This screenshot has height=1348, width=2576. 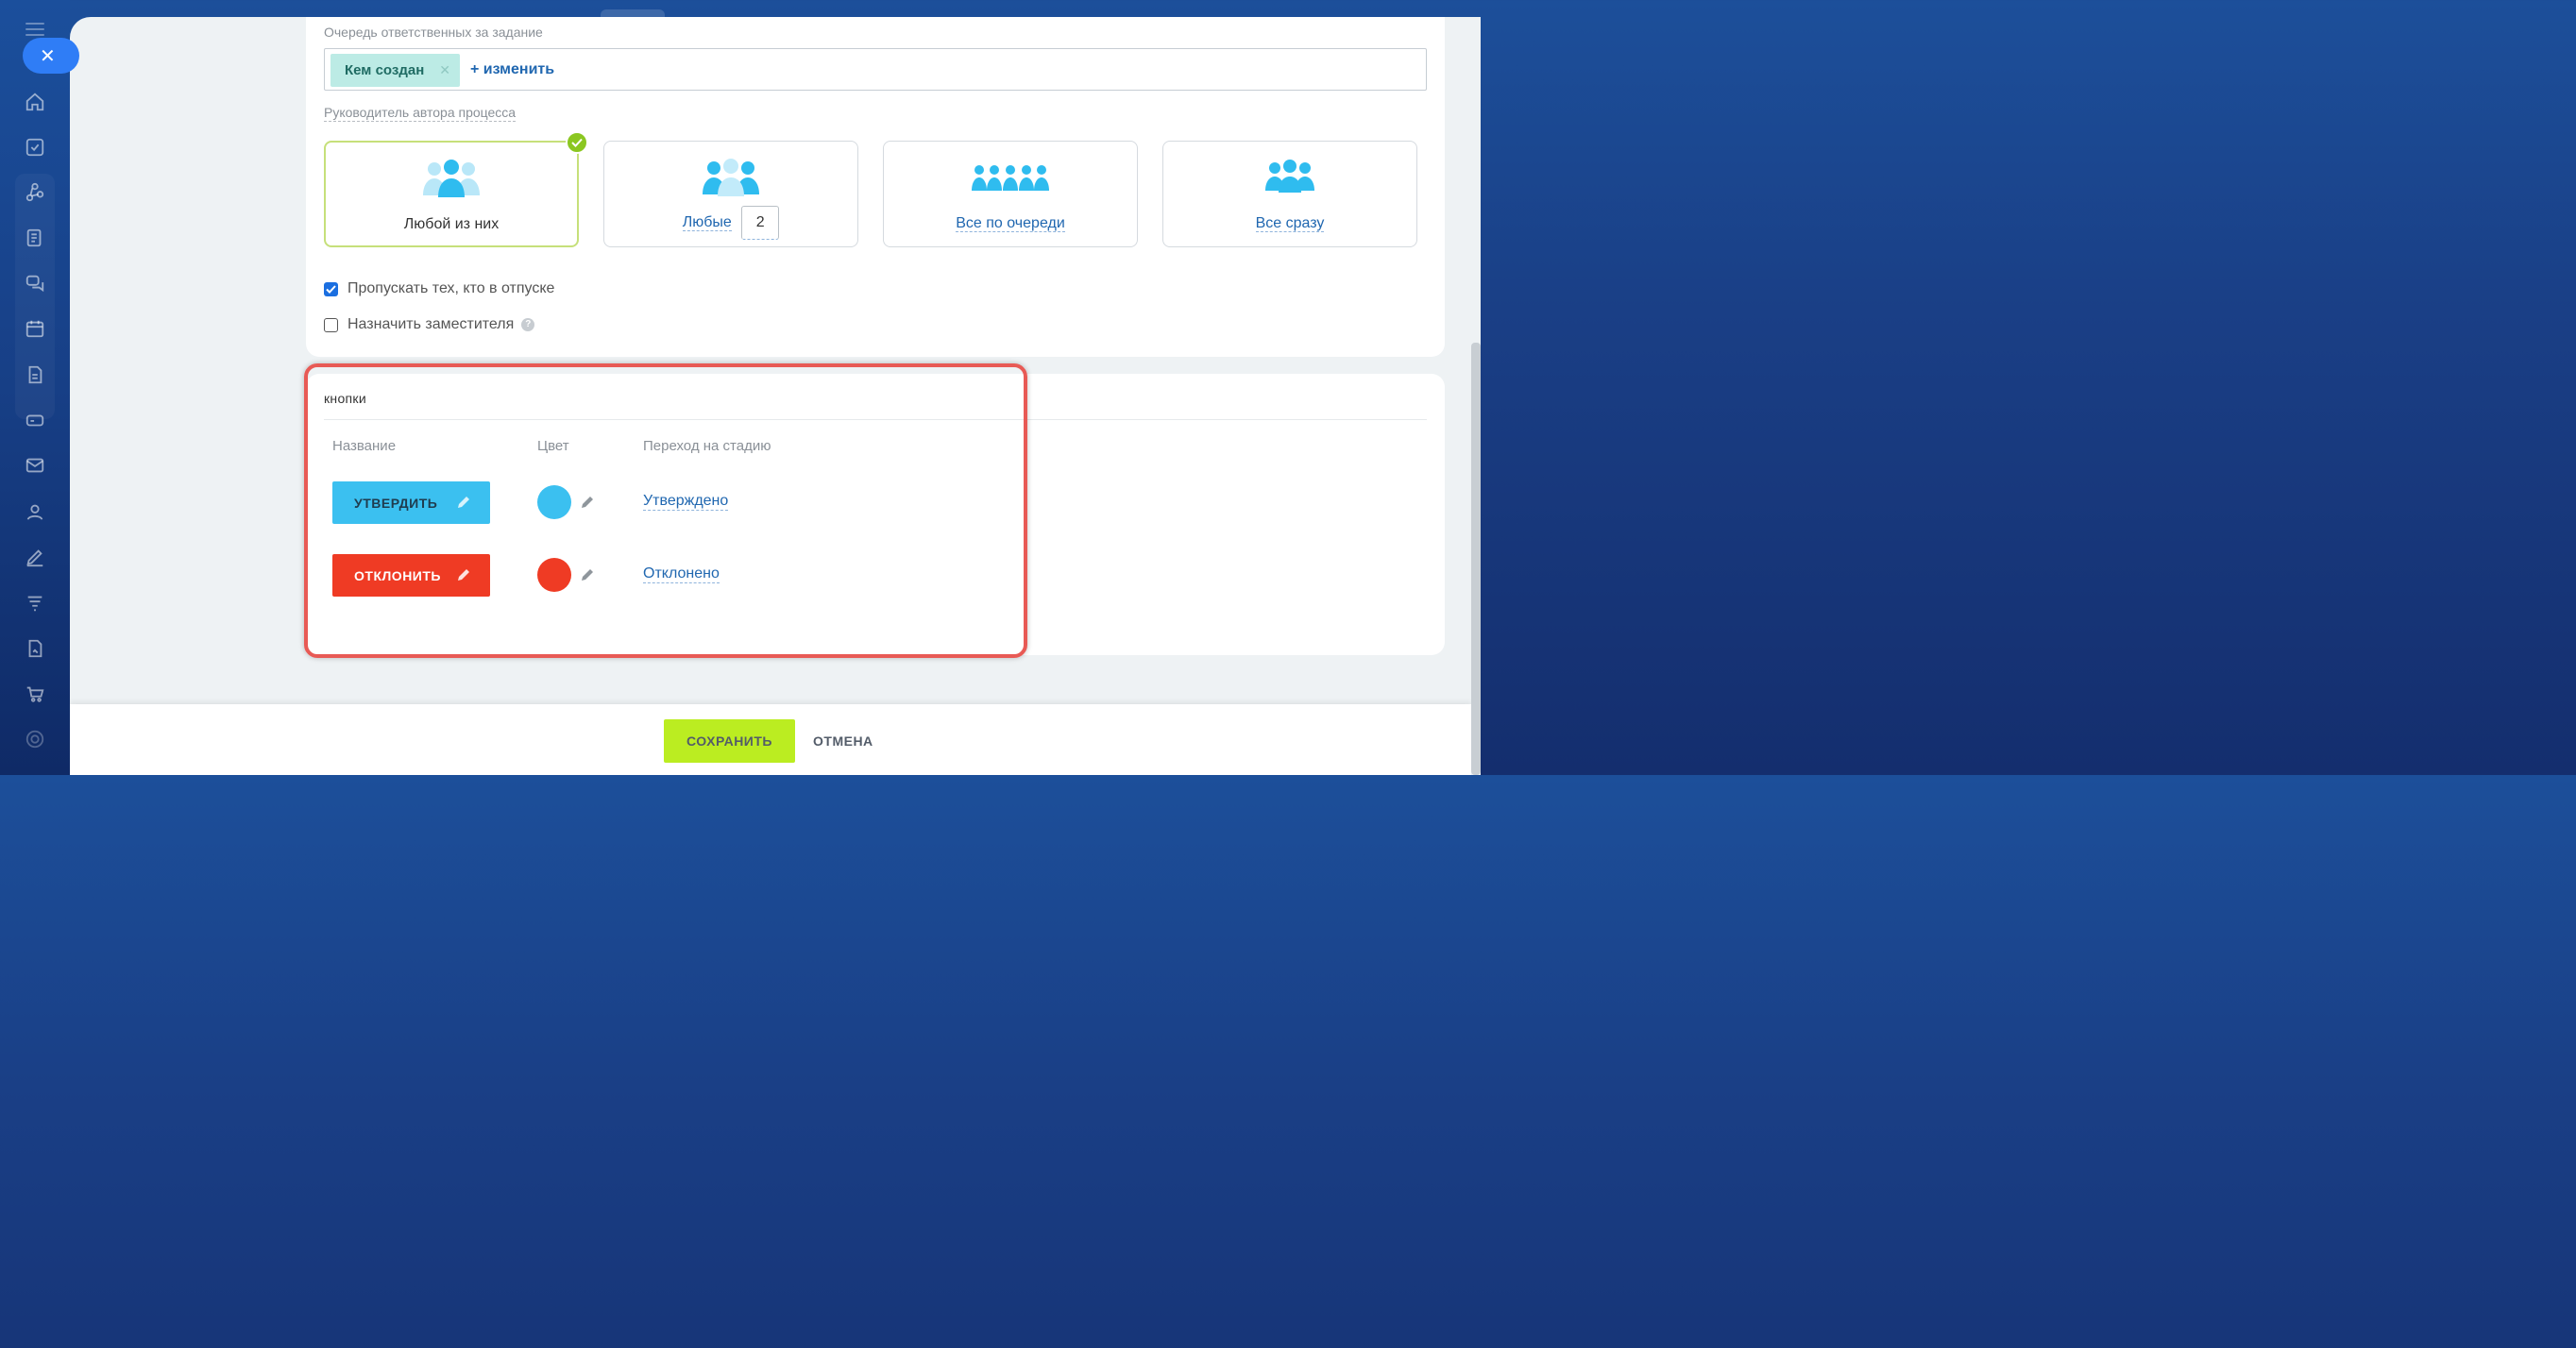 What do you see at coordinates (331, 288) in the screenshot?
I see `skip-vacation-checkbox` at bounding box center [331, 288].